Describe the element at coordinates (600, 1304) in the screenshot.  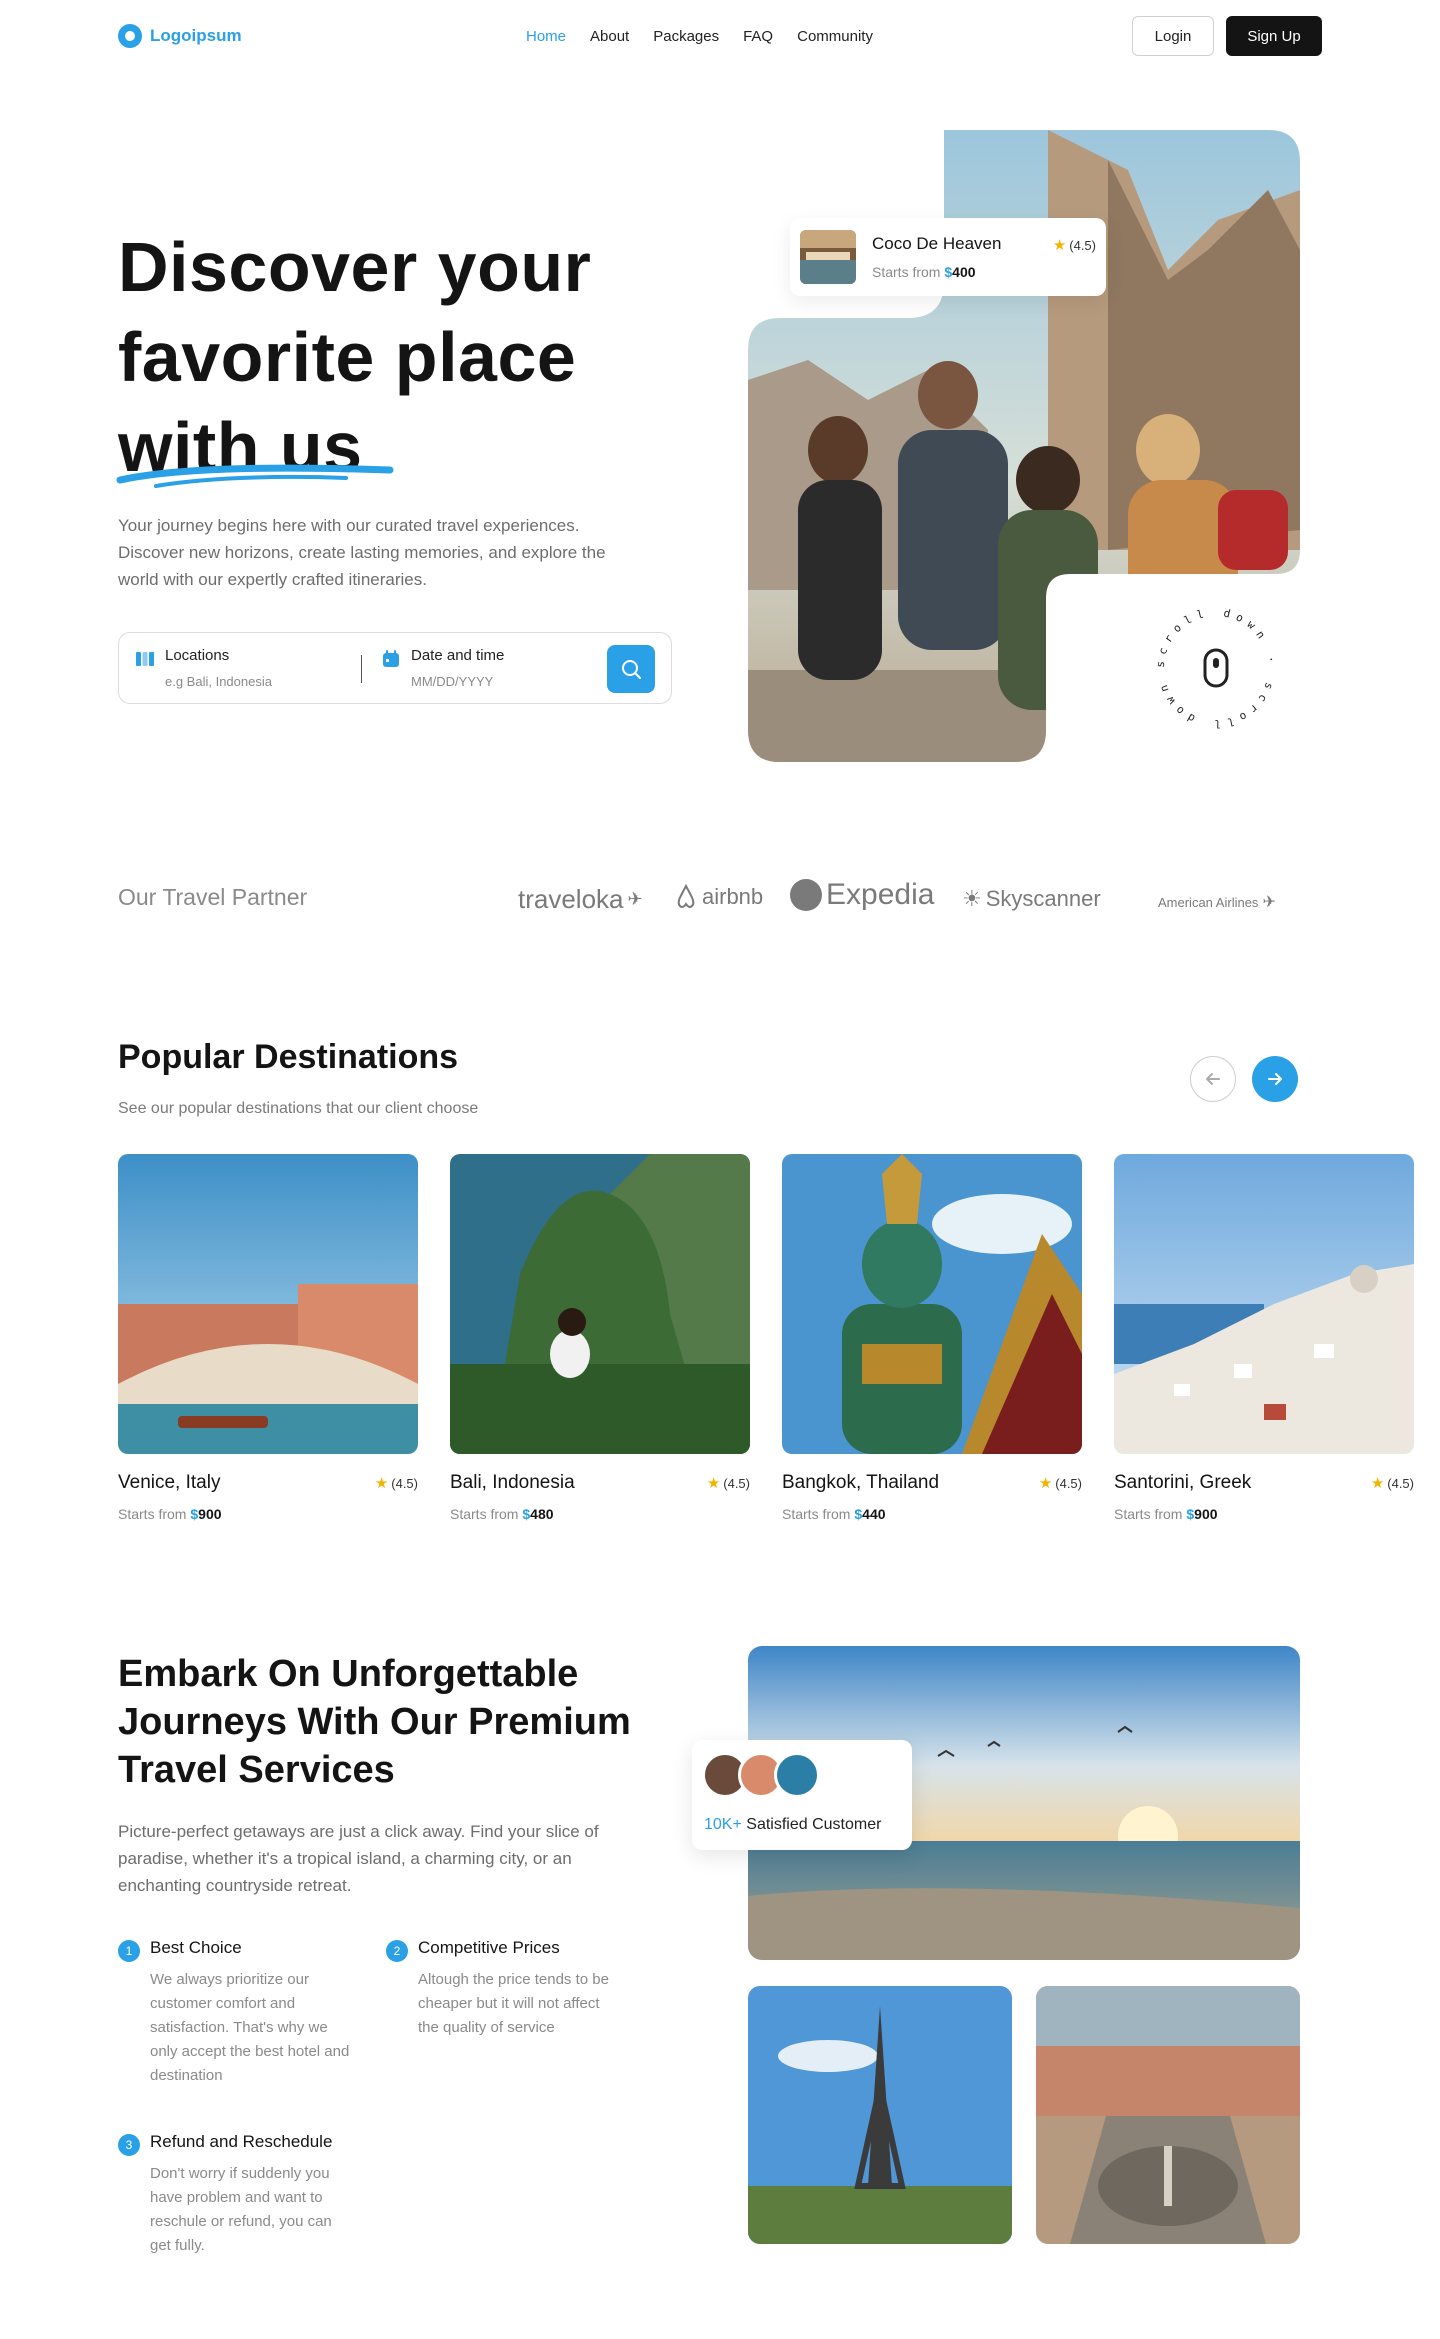
I see `destination-image-bali` at that location.